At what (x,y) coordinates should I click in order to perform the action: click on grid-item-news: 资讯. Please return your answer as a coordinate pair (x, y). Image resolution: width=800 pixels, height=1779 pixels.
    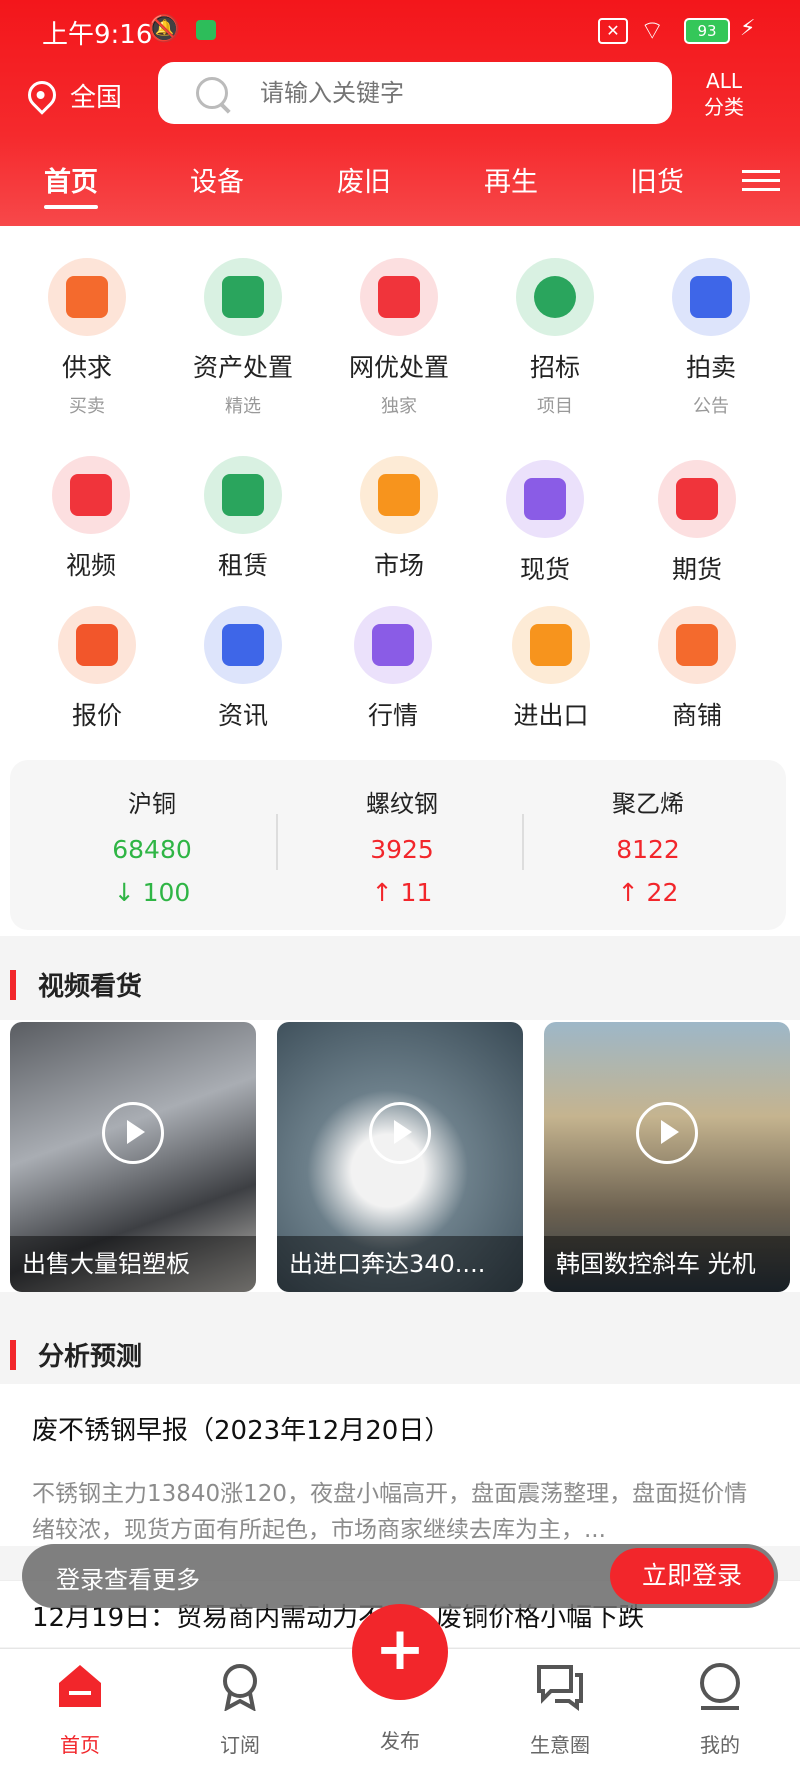
    Looking at the image, I should click on (243, 669).